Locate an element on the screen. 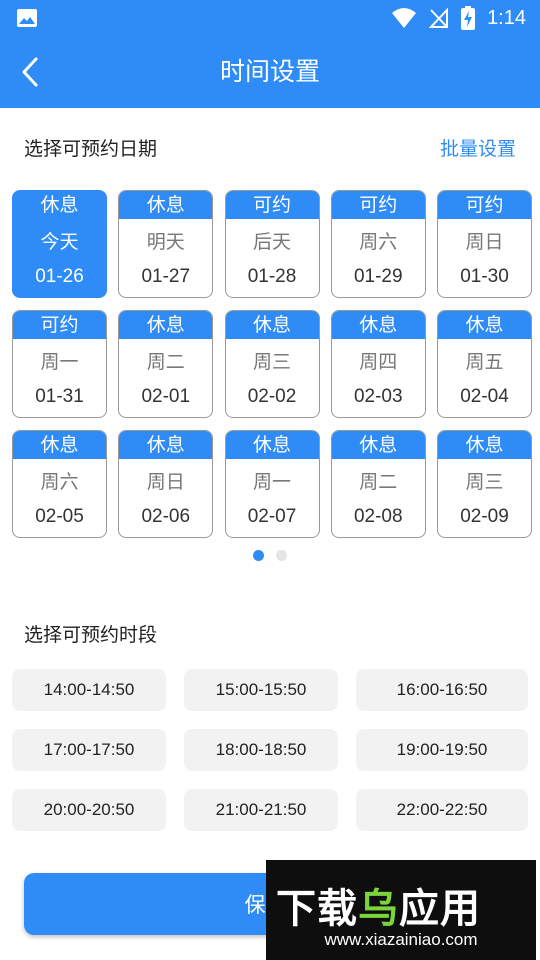 The image size is (540, 960). date-value: 02-02 is located at coordinates (272, 396).